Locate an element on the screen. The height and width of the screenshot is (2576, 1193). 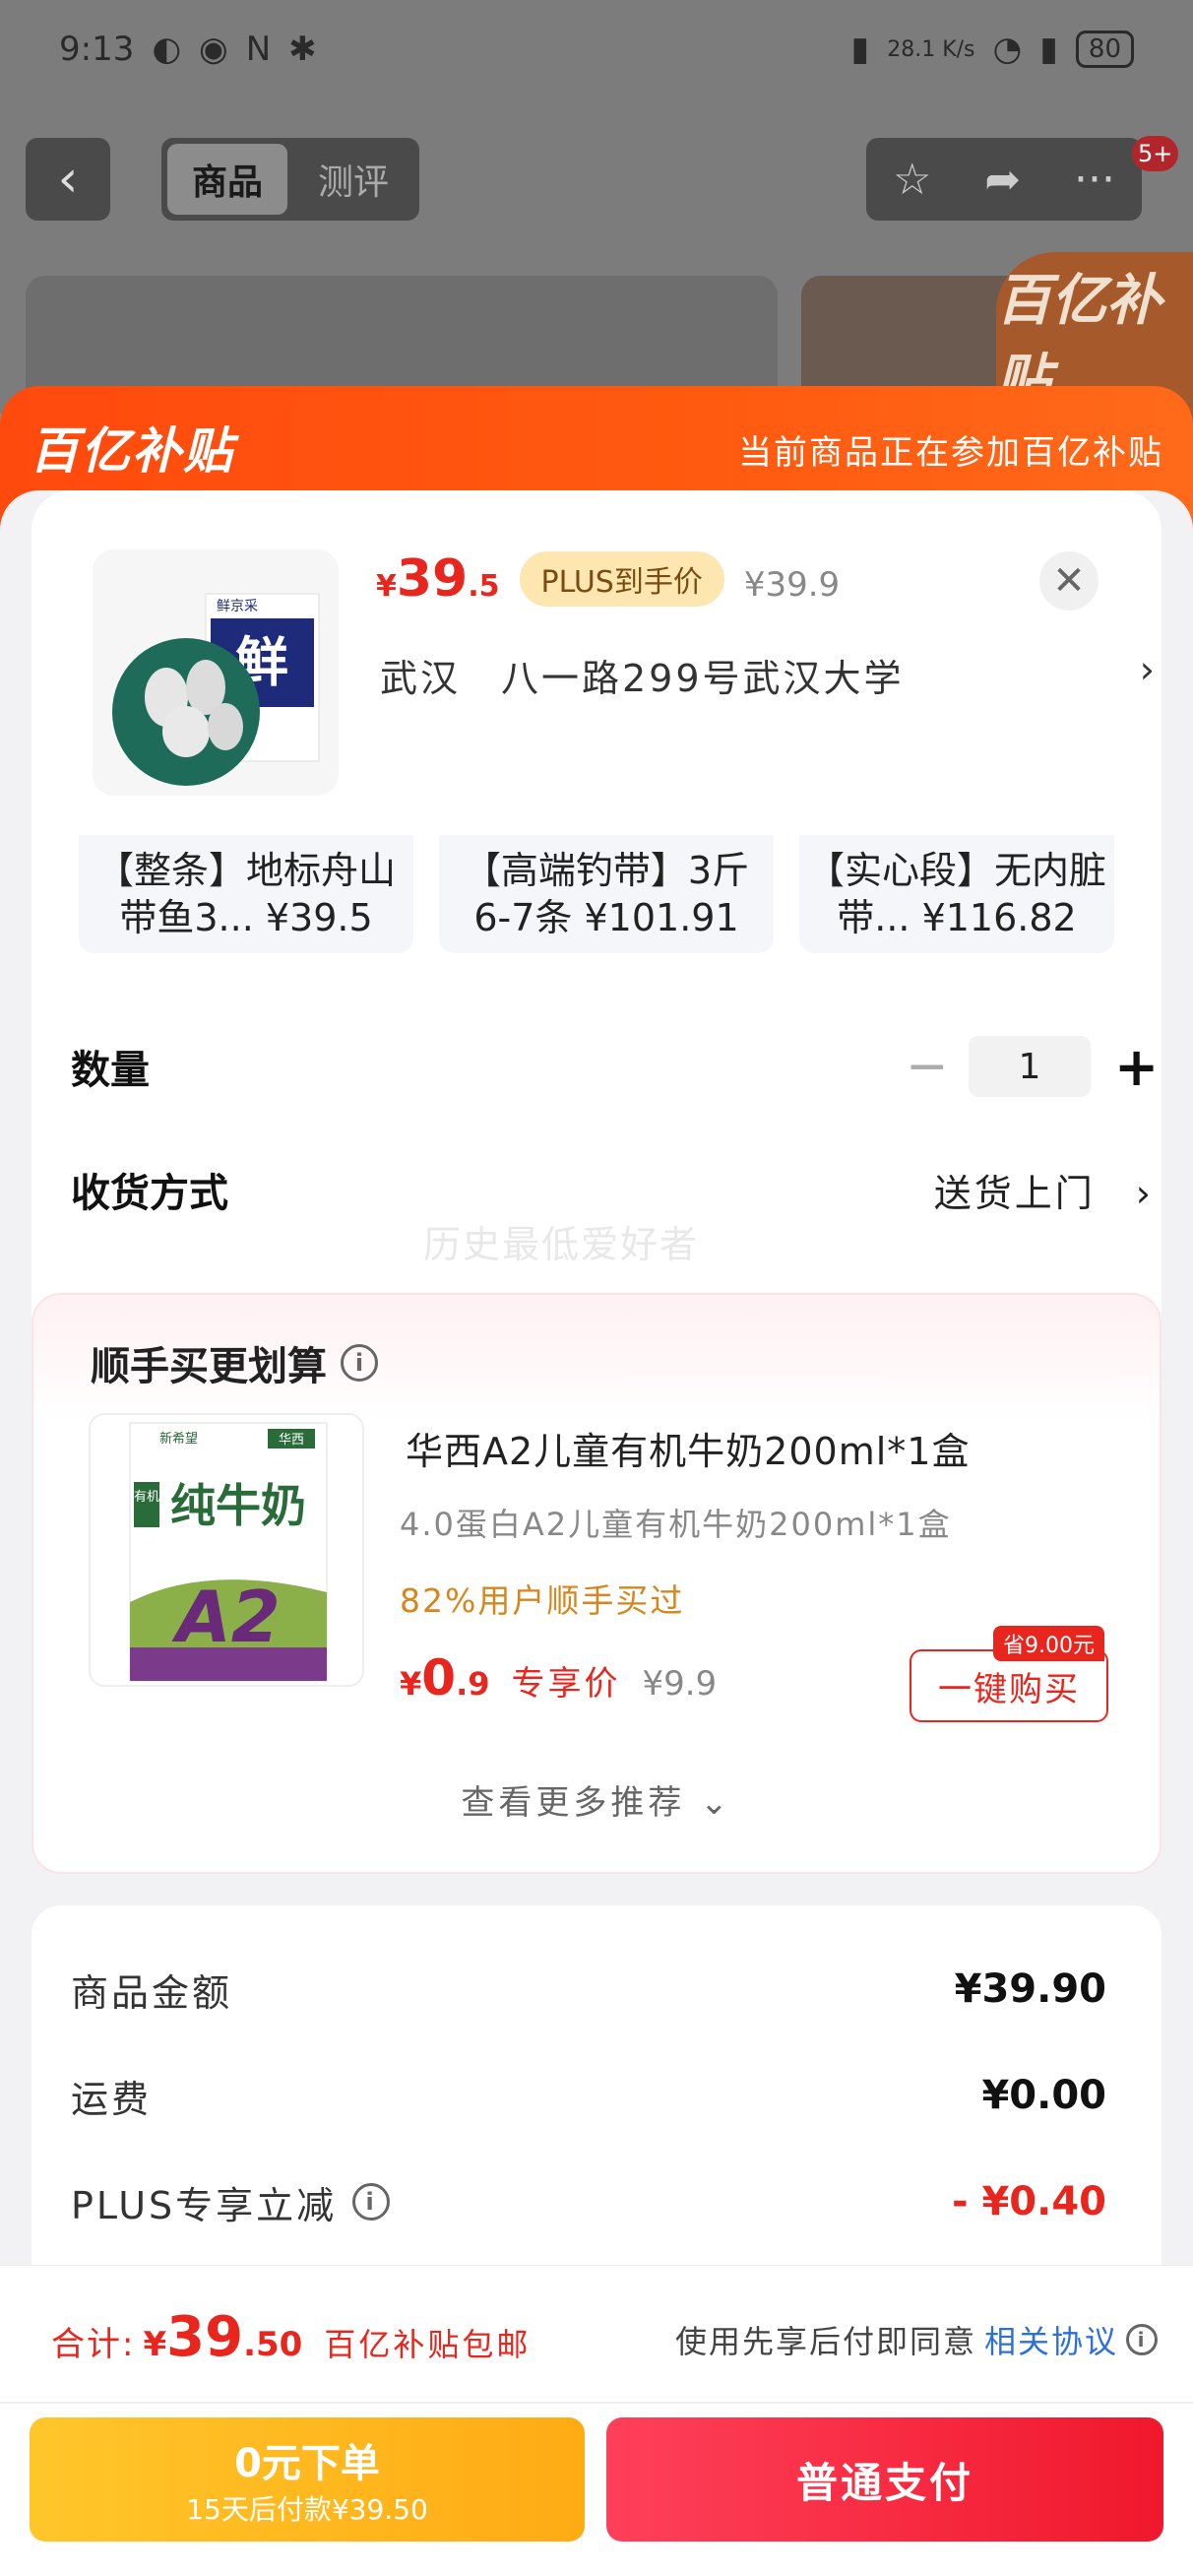
normal-pay-button: 普通支付 is located at coordinates (884, 2479).